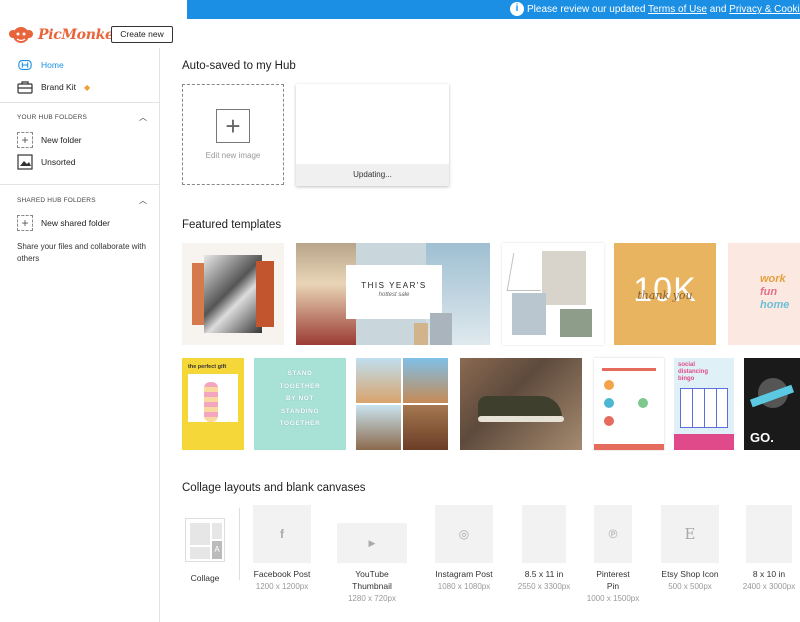  Describe the element at coordinates (63, 223) in the screenshot. I see `sidebar-item-new-shared-folder: + New shared folder` at that location.